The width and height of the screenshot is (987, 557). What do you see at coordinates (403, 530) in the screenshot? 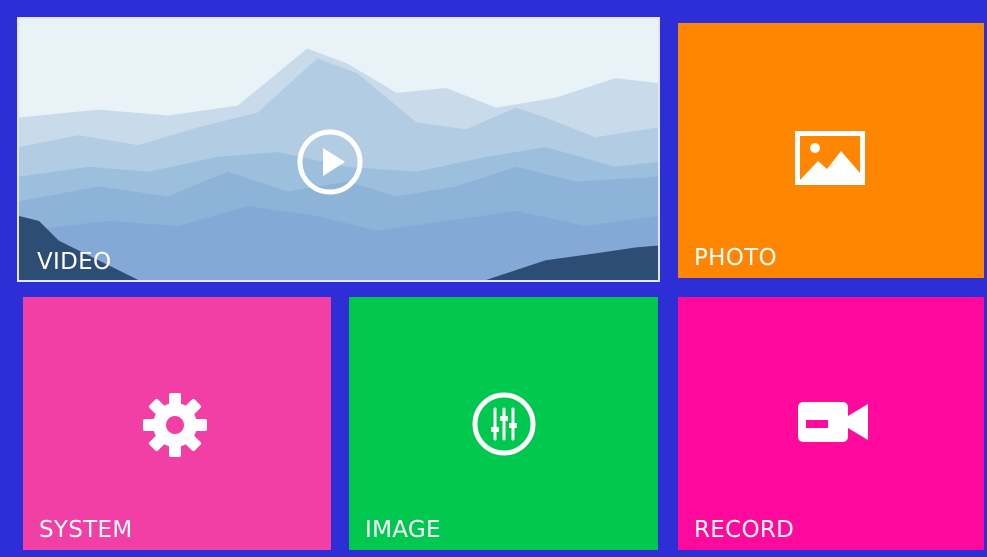
I see `image-label: IMAGE` at bounding box center [403, 530].